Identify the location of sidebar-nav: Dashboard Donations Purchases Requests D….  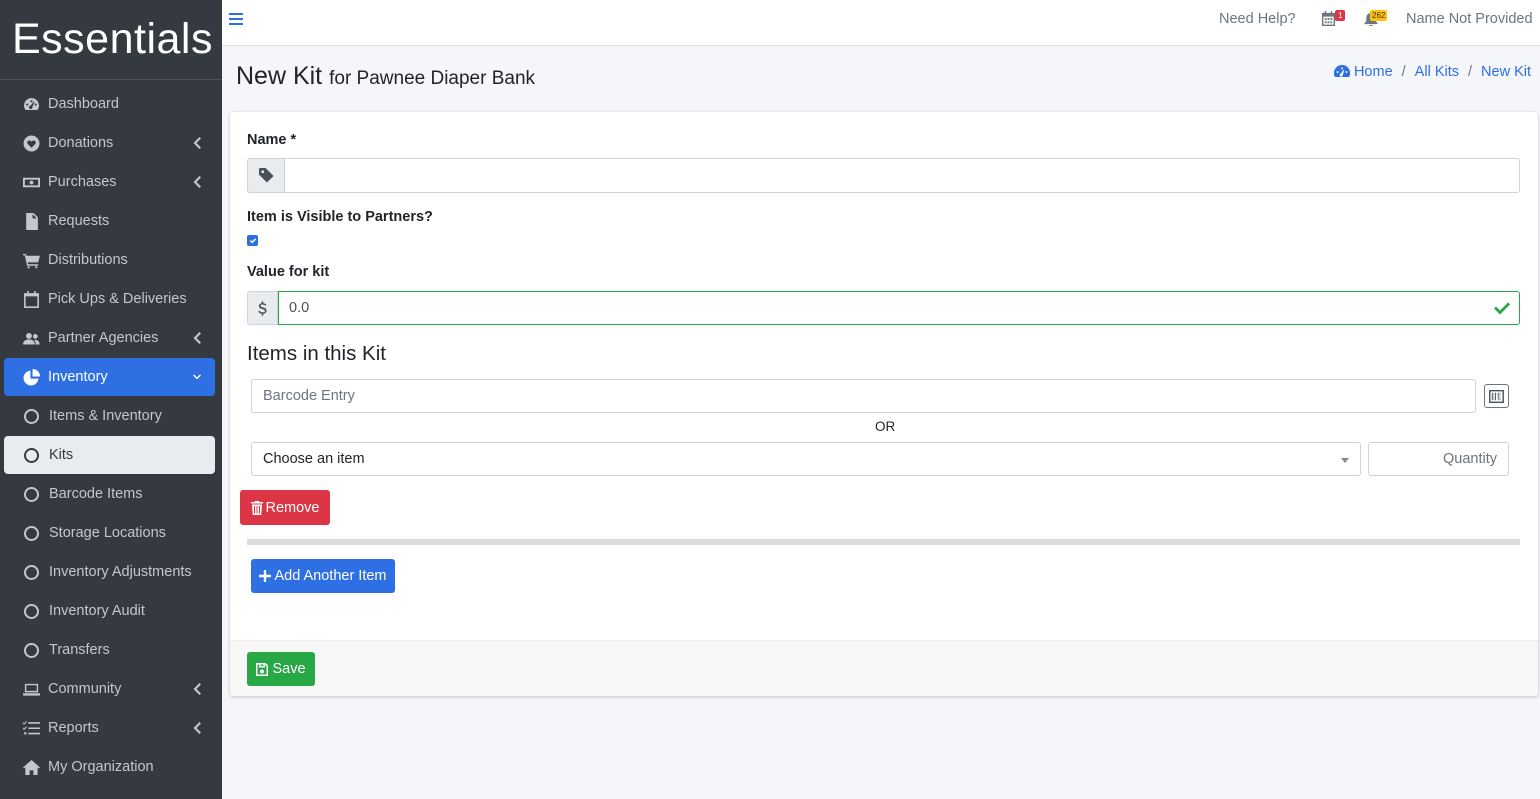
(111, 435).